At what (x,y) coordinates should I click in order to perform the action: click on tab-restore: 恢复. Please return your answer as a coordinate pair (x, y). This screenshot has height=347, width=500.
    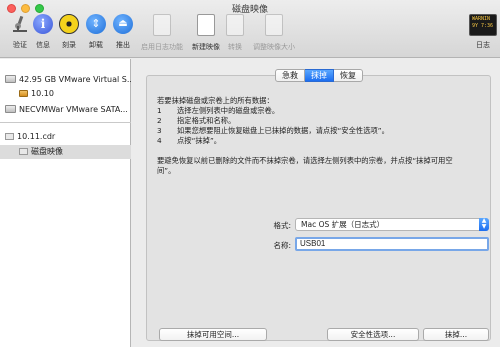
    Looking at the image, I should click on (348, 75).